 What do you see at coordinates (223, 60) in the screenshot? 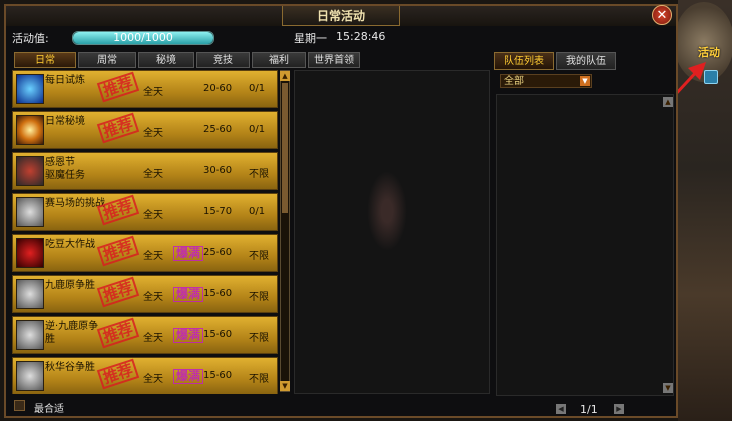
I see `tab-arena: 竞技` at bounding box center [223, 60].